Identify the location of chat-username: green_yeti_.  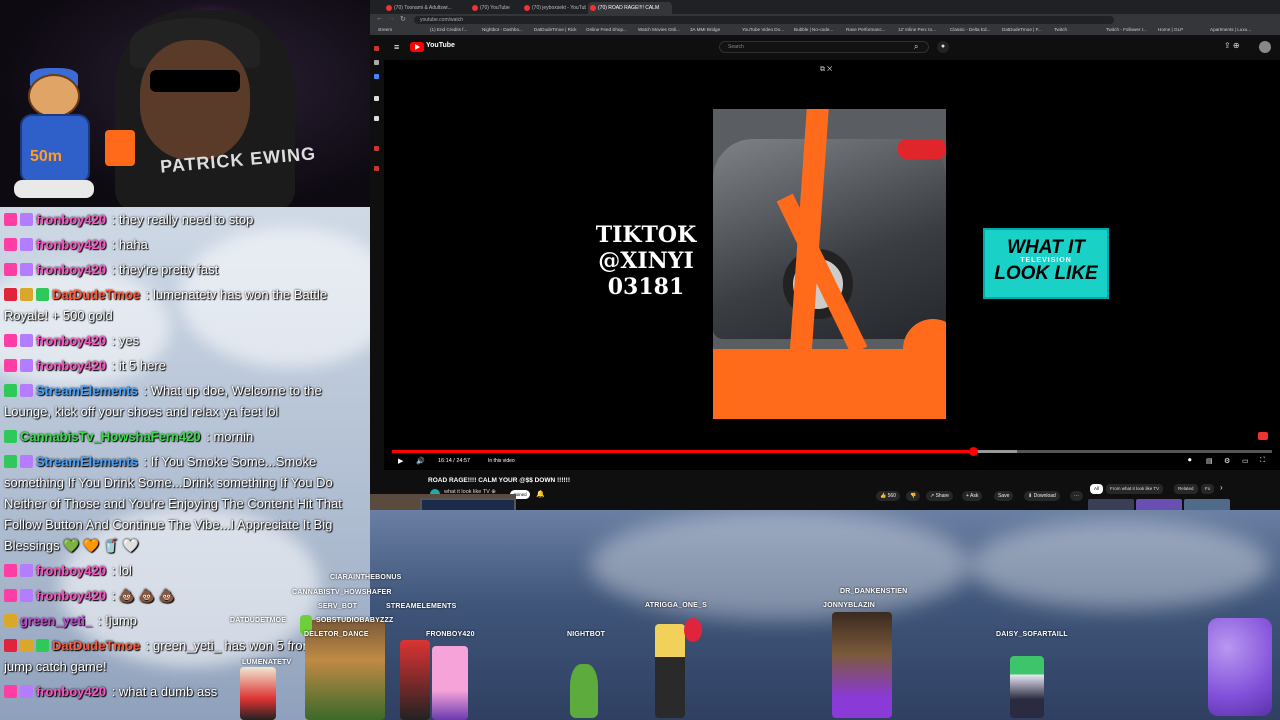
(56, 620).